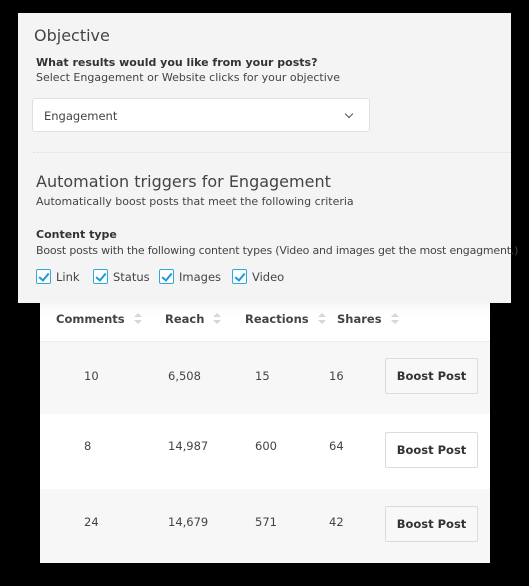 Image resolution: width=529 pixels, height=586 pixels. I want to click on cell-shares: 42, so click(336, 522).